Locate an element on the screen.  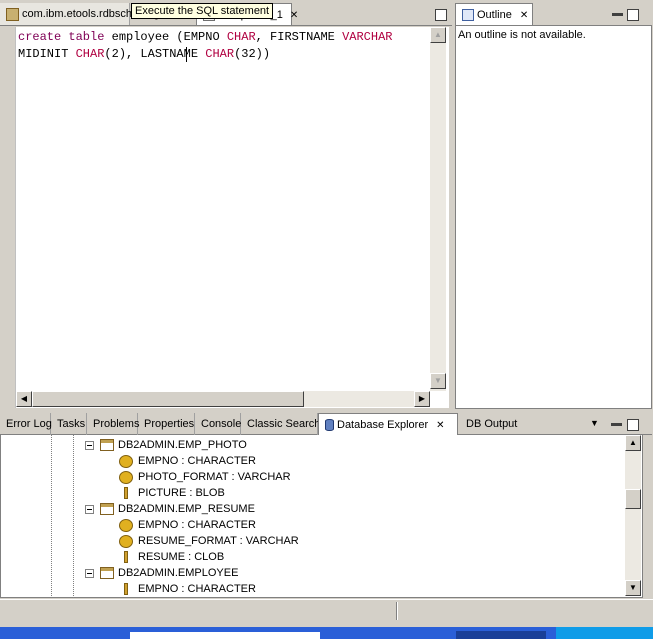
scroll-left-button: ◀ is located at coordinates (24, 399).